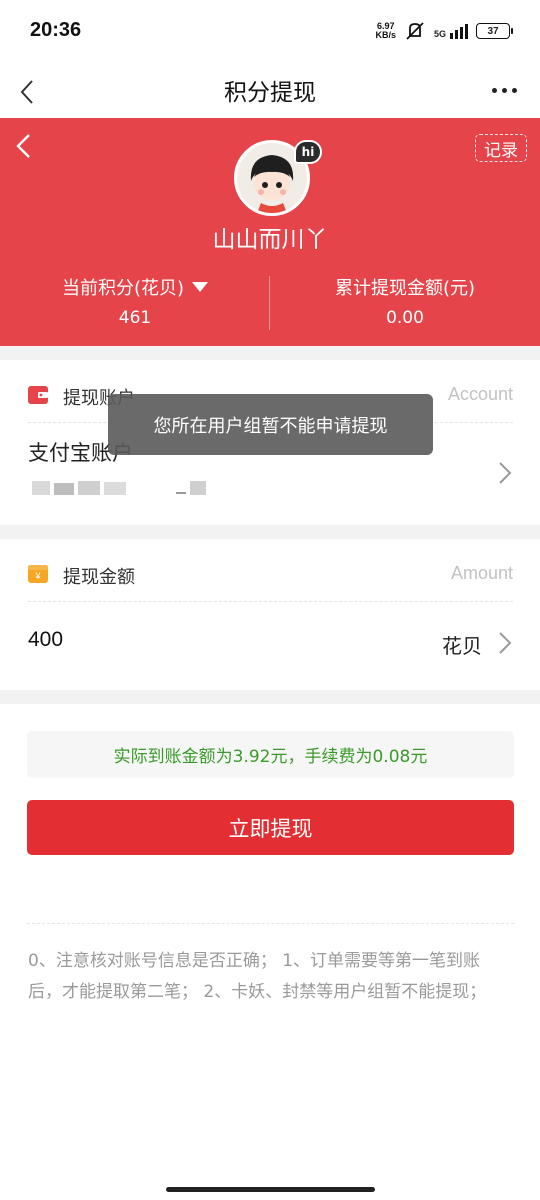 This screenshot has height=1200, width=540. I want to click on current-points-stat: 当前积分(花贝) 461, so click(135, 301).